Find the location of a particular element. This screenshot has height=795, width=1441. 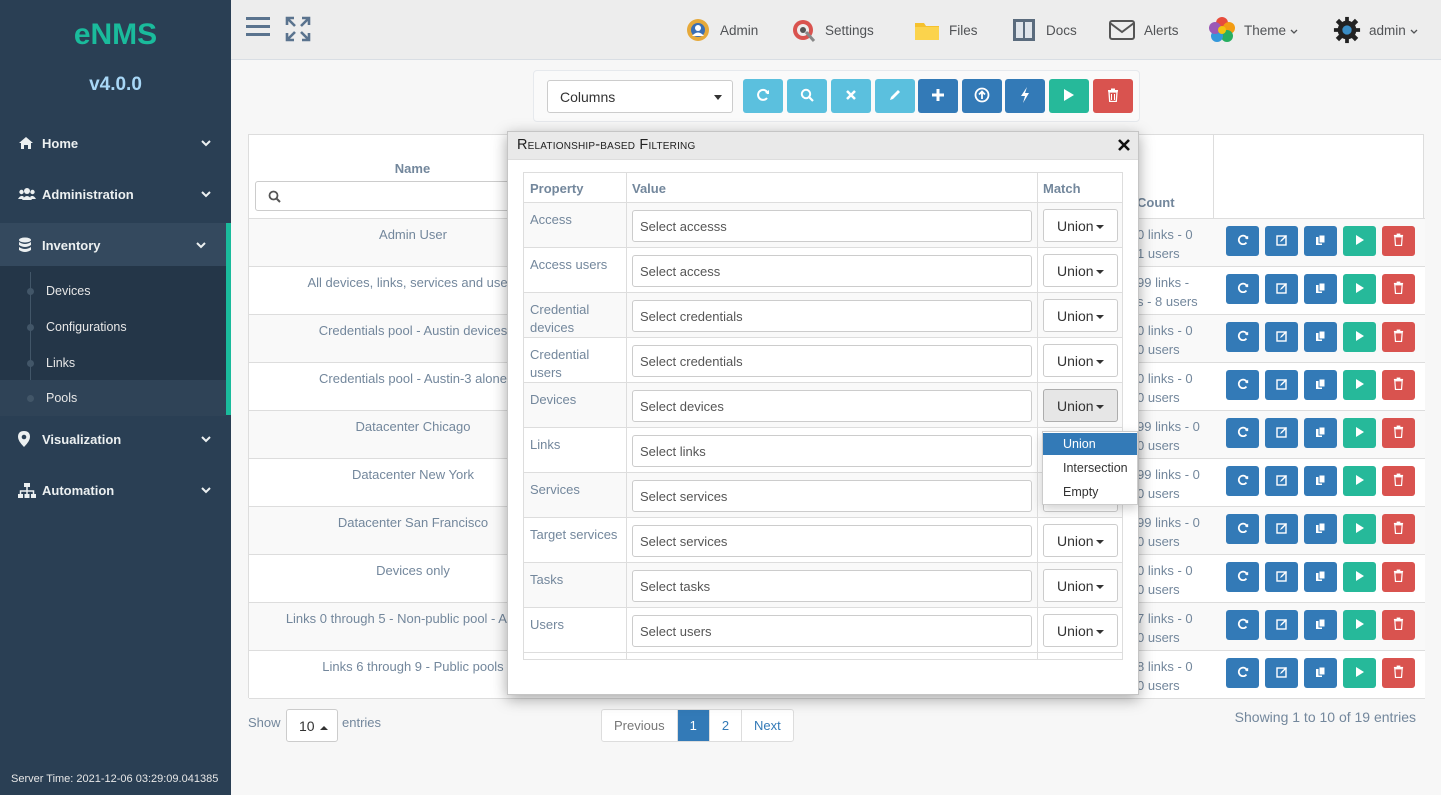

match-option-empty: Empty is located at coordinates (1090, 492).